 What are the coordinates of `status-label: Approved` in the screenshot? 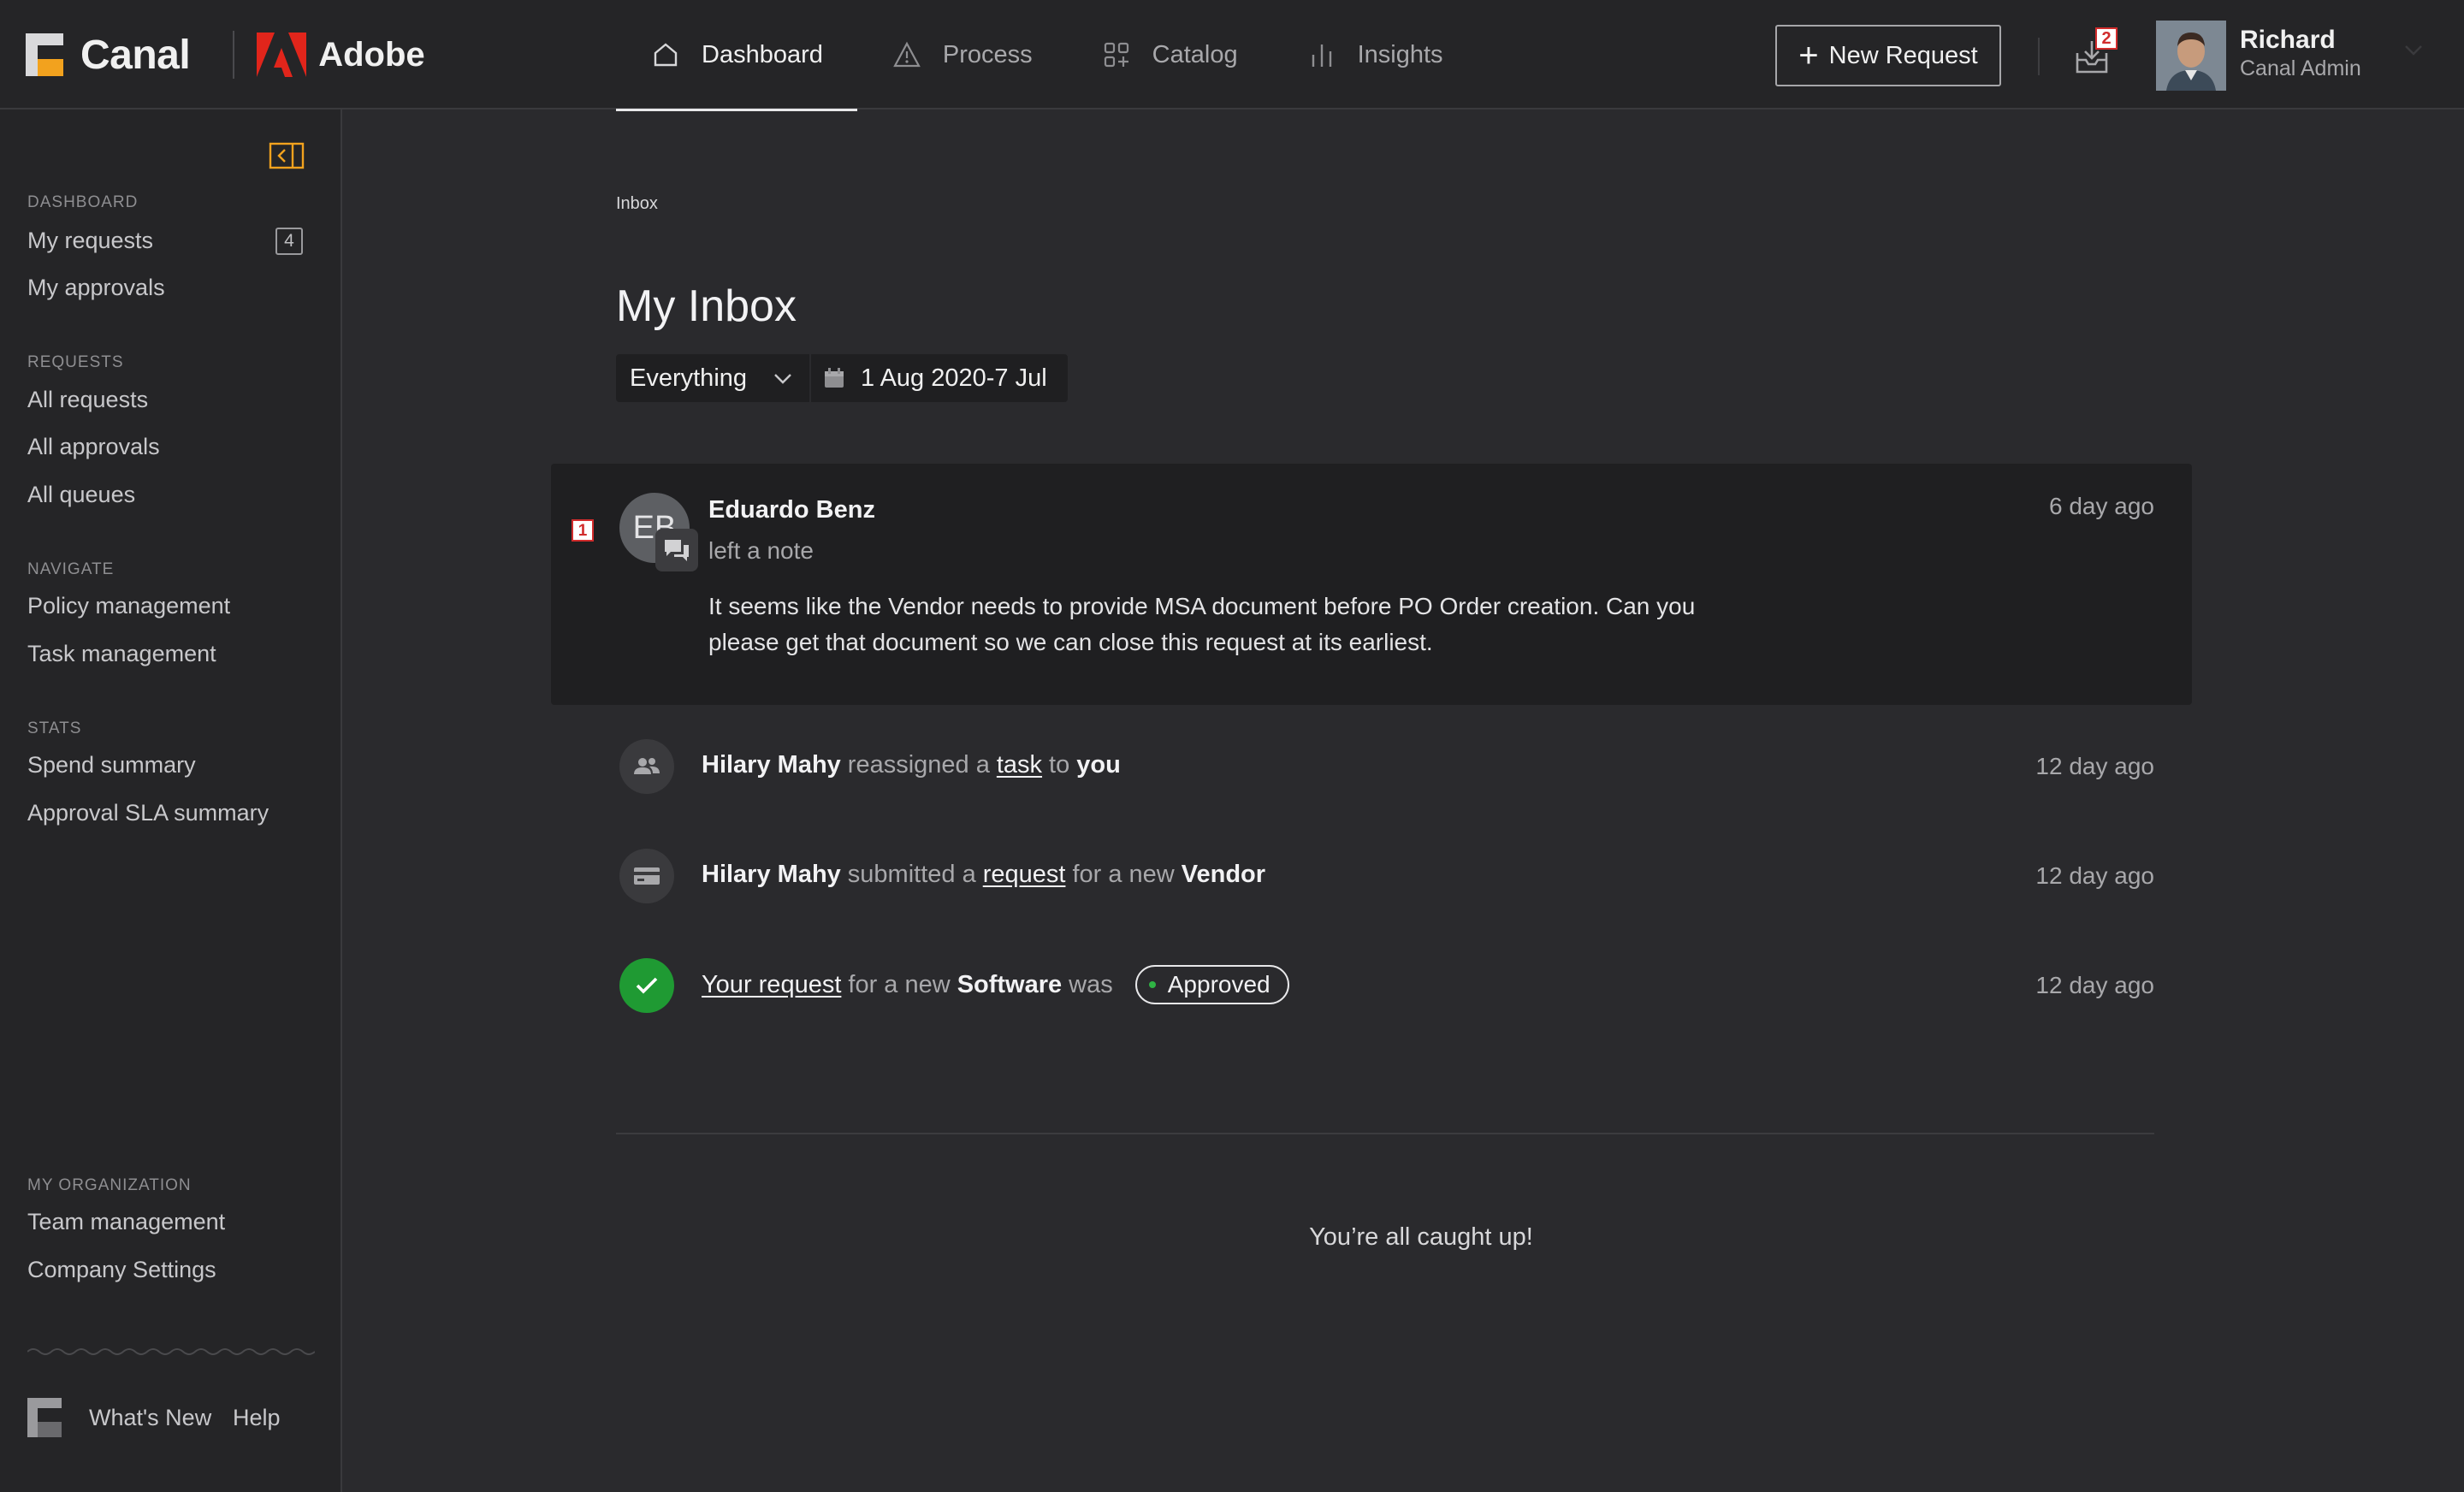 It's located at (1218, 984).